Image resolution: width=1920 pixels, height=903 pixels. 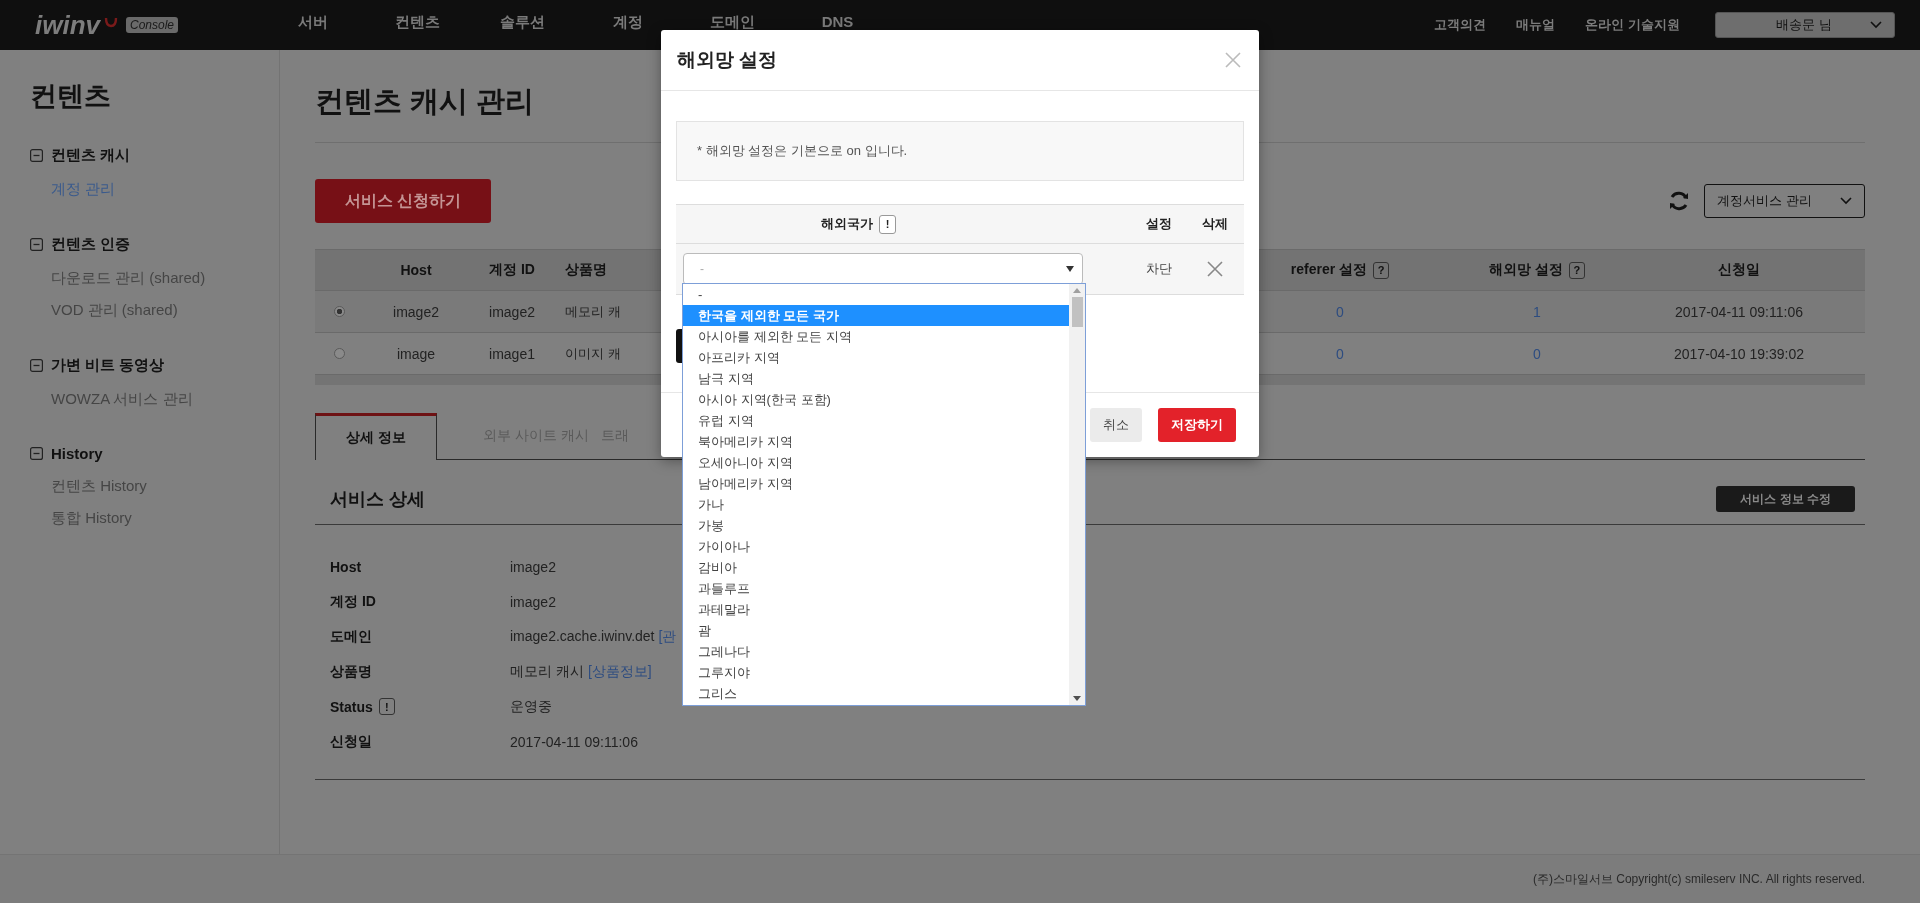 What do you see at coordinates (582, 636) in the screenshot?
I see `field-value: image2.cache.iwinv.det` at bounding box center [582, 636].